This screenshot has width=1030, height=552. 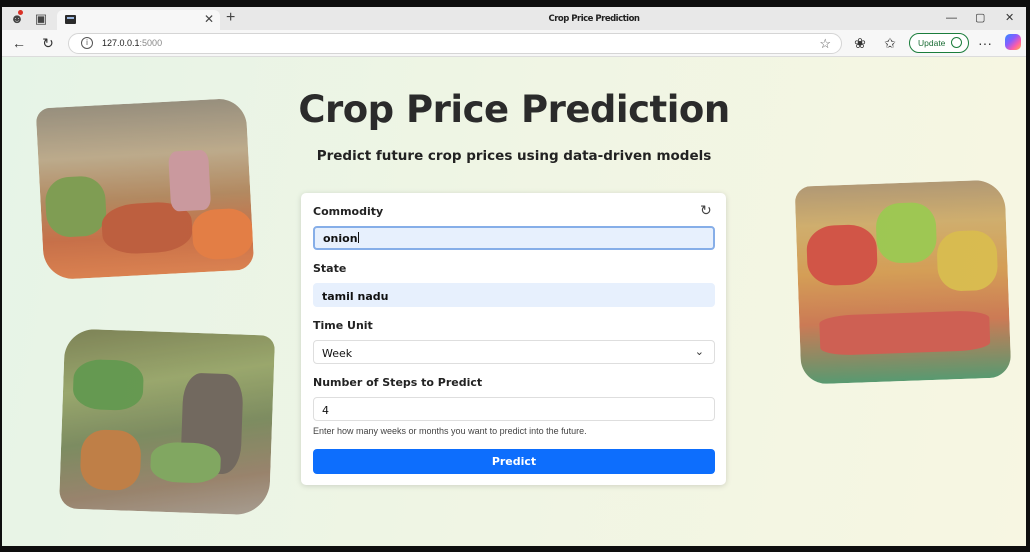 What do you see at coordinates (48, 43) in the screenshot?
I see `reload-icon: ↻` at bounding box center [48, 43].